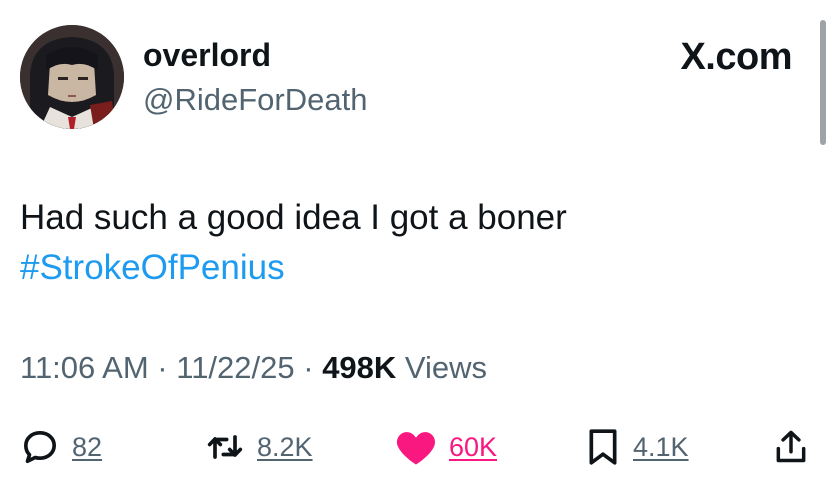 Image resolution: width=828 pixels, height=497 pixels. Describe the element at coordinates (61, 447) in the screenshot. I see `reply-button: 82` at that location.